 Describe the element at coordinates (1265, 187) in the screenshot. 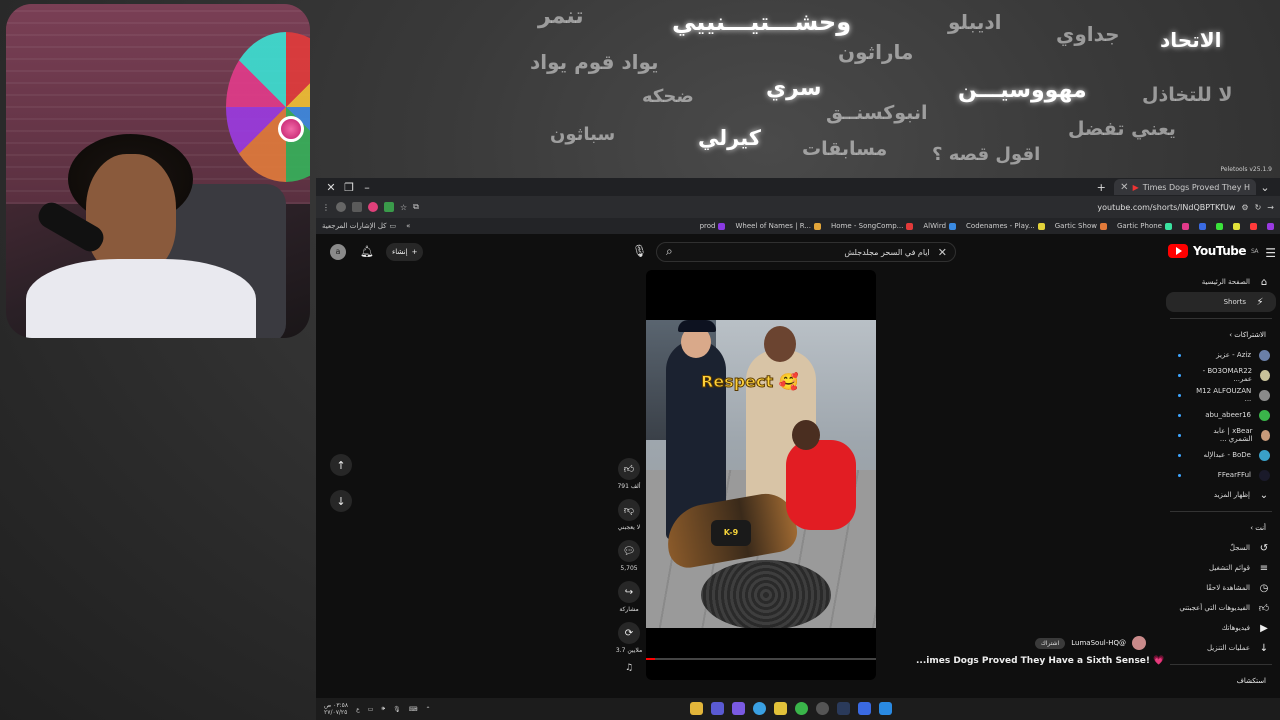

I see `tab-search-icon: ⌄` at that location.